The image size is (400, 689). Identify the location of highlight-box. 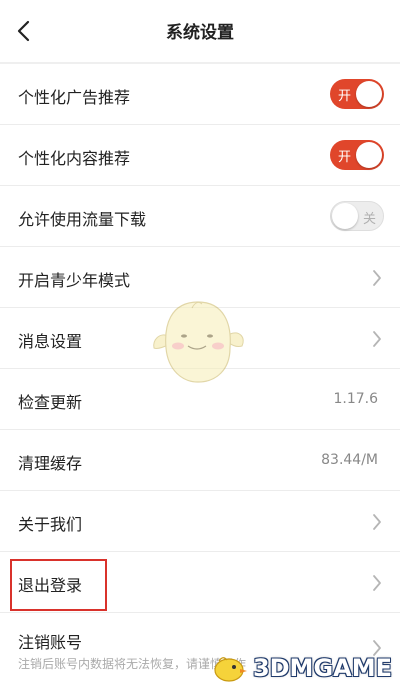
(58, 585).